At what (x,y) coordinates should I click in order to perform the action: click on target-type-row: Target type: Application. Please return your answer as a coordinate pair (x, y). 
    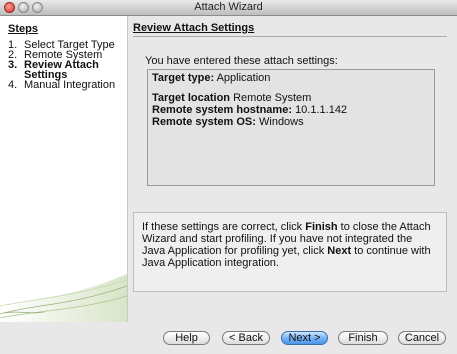
    Looking at the image, I should click on (211, 78).